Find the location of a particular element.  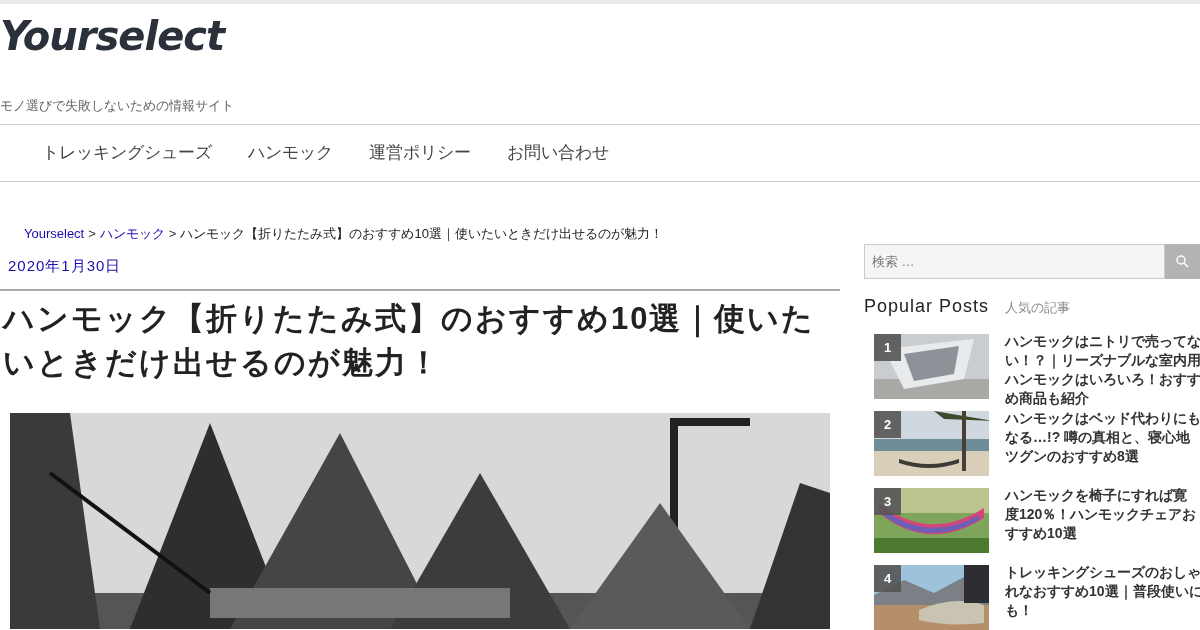

rank-badge: 1 is located at coordinates (887, 347).